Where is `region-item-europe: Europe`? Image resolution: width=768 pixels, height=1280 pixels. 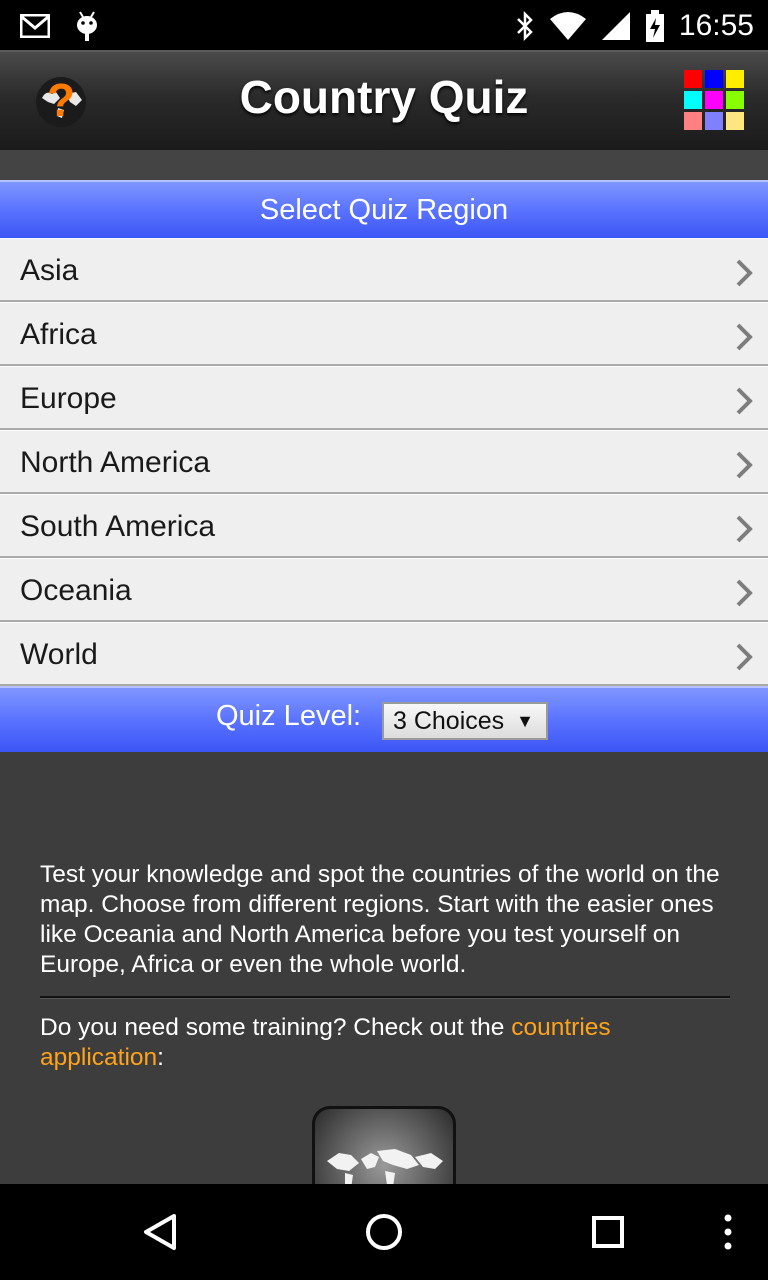 region-item-europe: Europe is located at coordinates (384, 398).